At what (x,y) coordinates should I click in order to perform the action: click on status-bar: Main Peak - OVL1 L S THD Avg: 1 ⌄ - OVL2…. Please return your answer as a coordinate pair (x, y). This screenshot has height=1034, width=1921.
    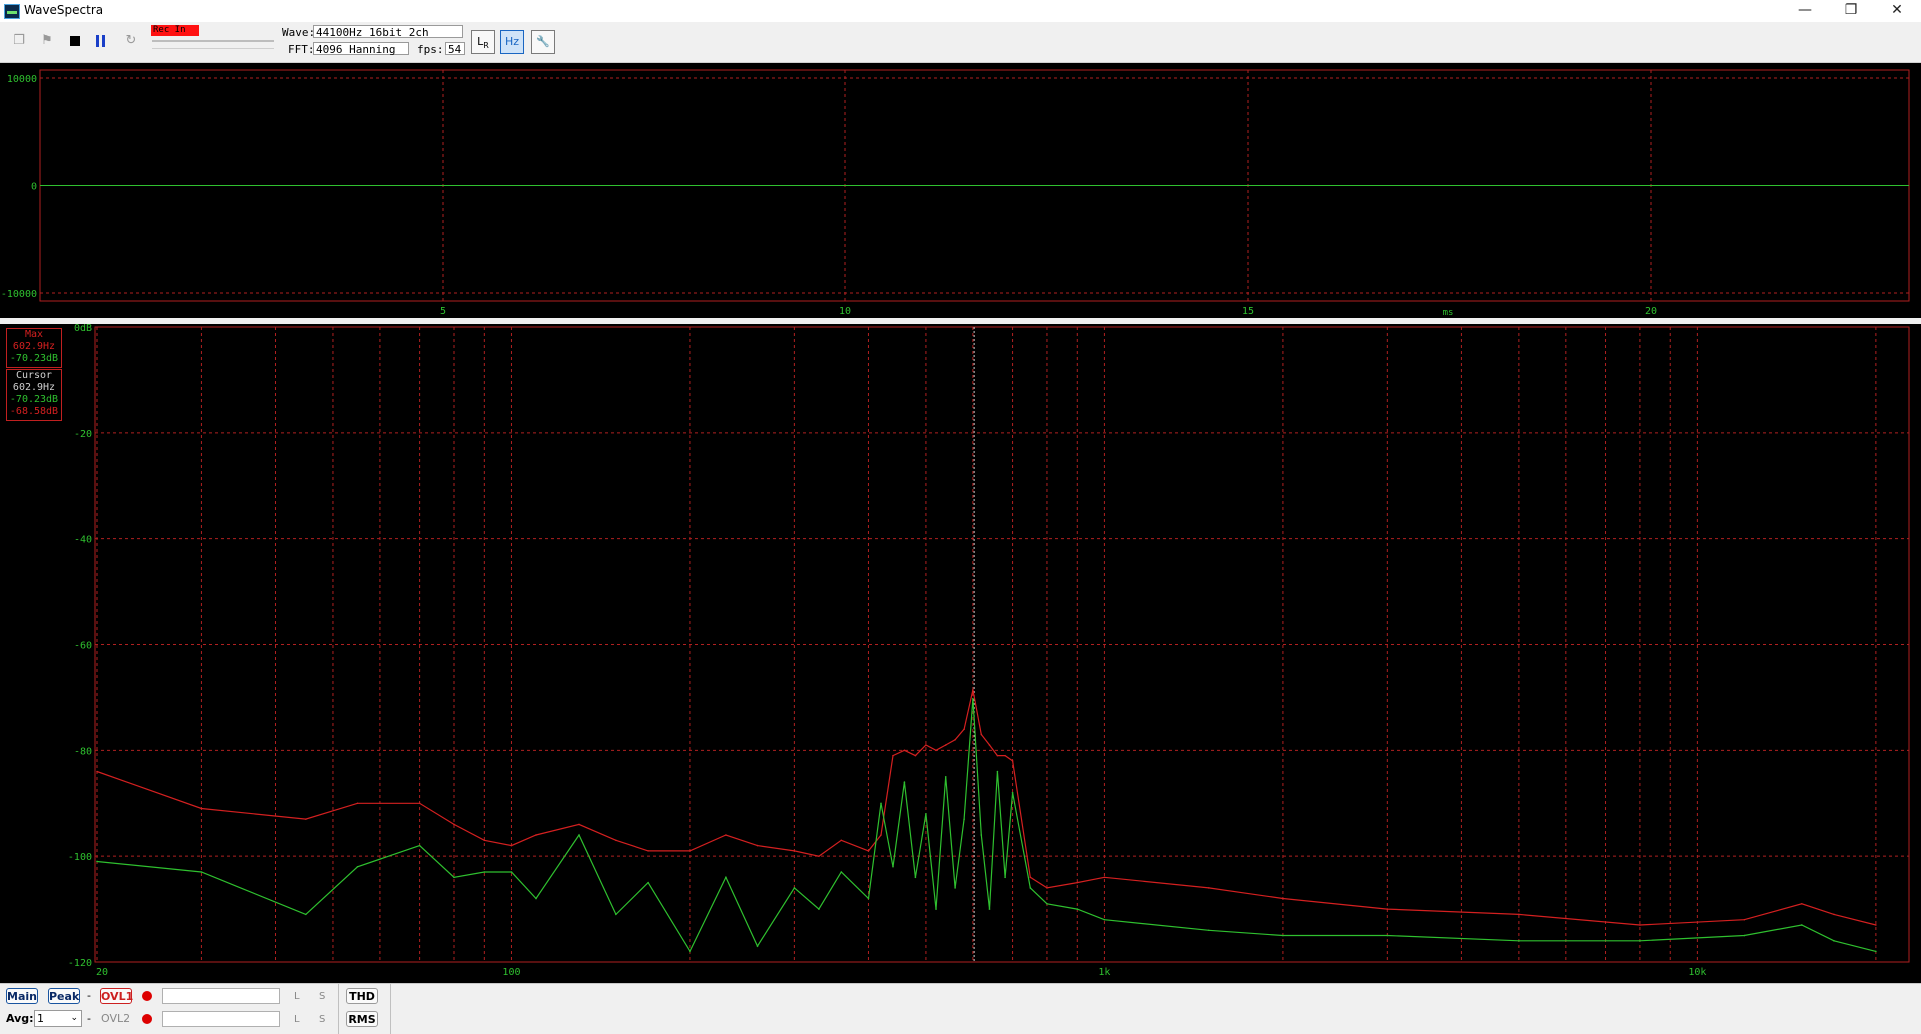
    Looking at the image, I should click on (960, 1008).